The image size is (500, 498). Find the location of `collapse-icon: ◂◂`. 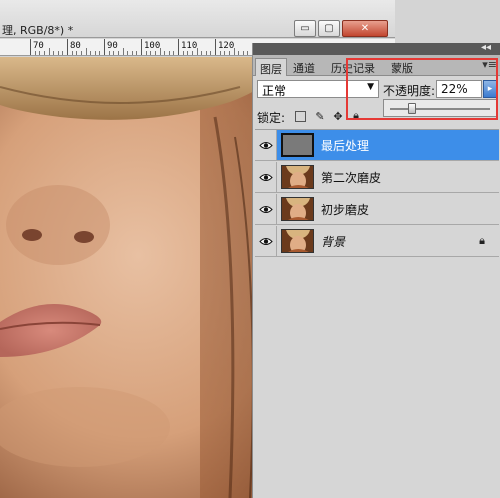

collapse-icon: ◂◂ is located at coordinates (486, 47).